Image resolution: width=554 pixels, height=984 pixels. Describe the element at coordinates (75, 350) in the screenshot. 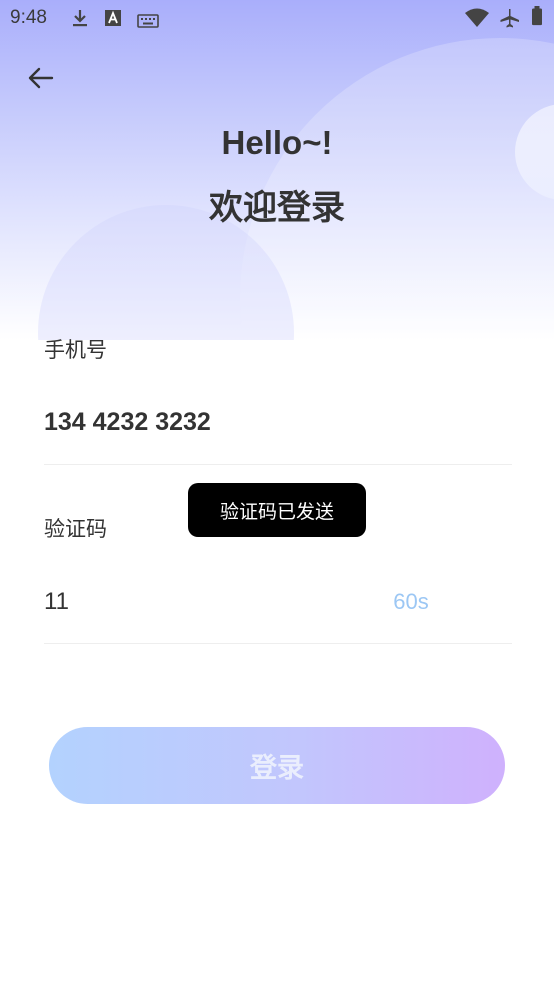

I see `phone-label: 手机号` at that location.